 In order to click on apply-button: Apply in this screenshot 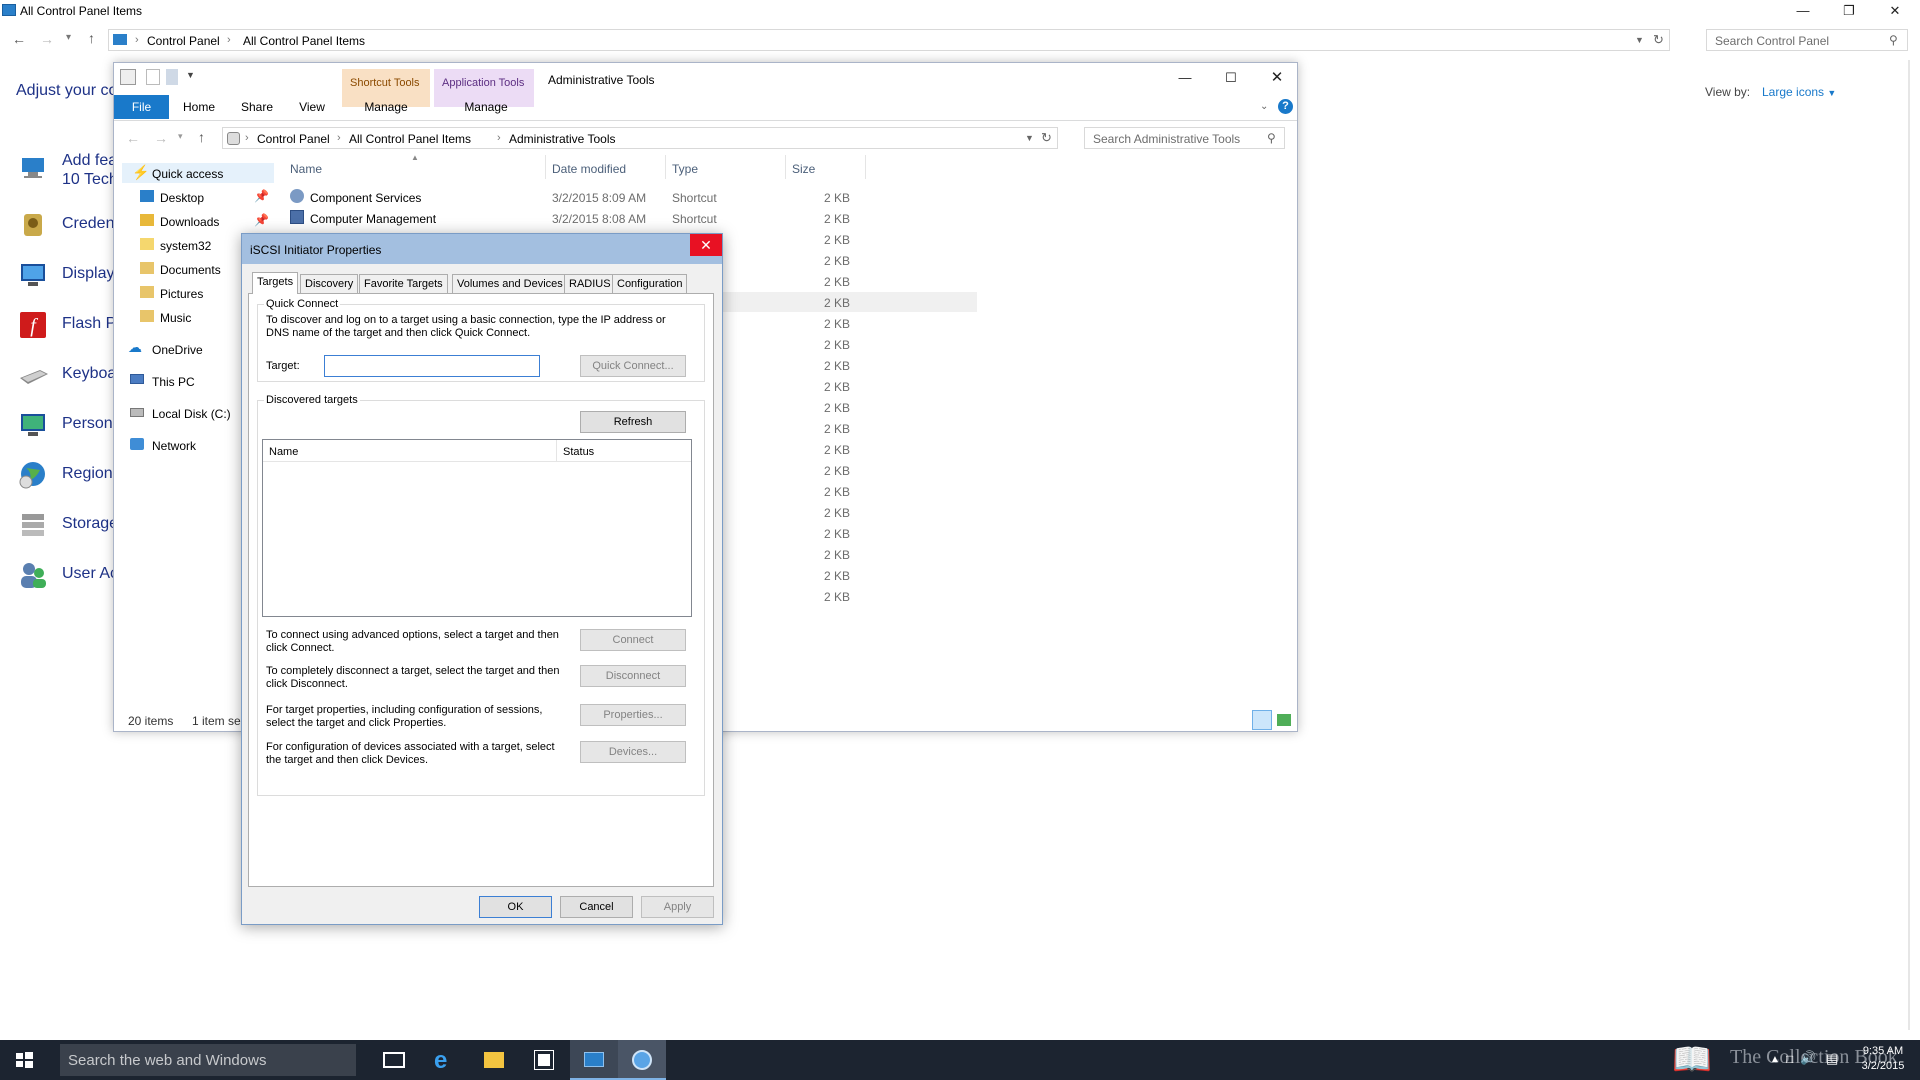, I will do `click(677, 907)`.